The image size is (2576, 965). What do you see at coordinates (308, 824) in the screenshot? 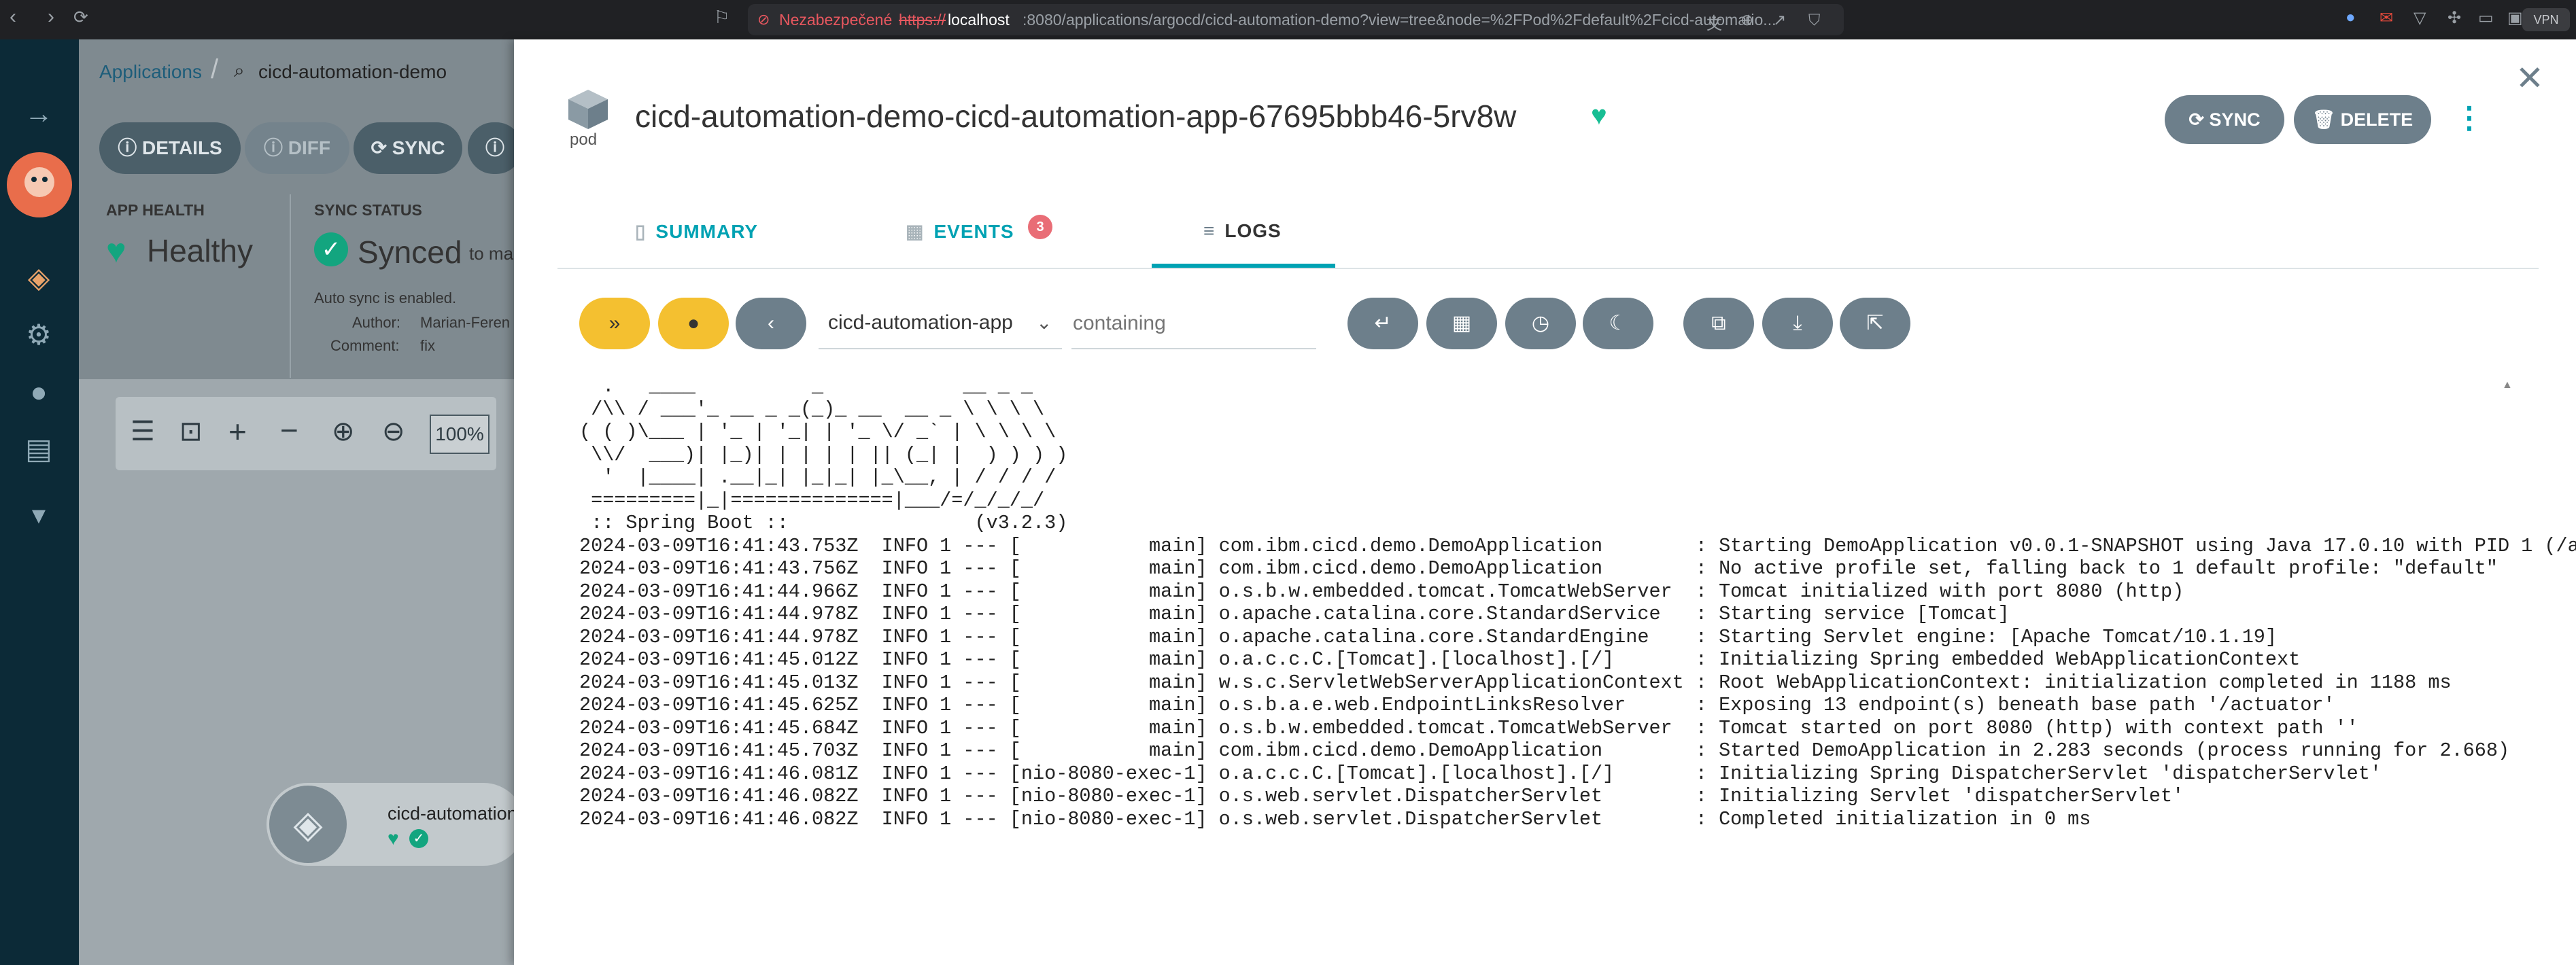
I see `pod-icon: ◈` at bounding box center [308, 824].